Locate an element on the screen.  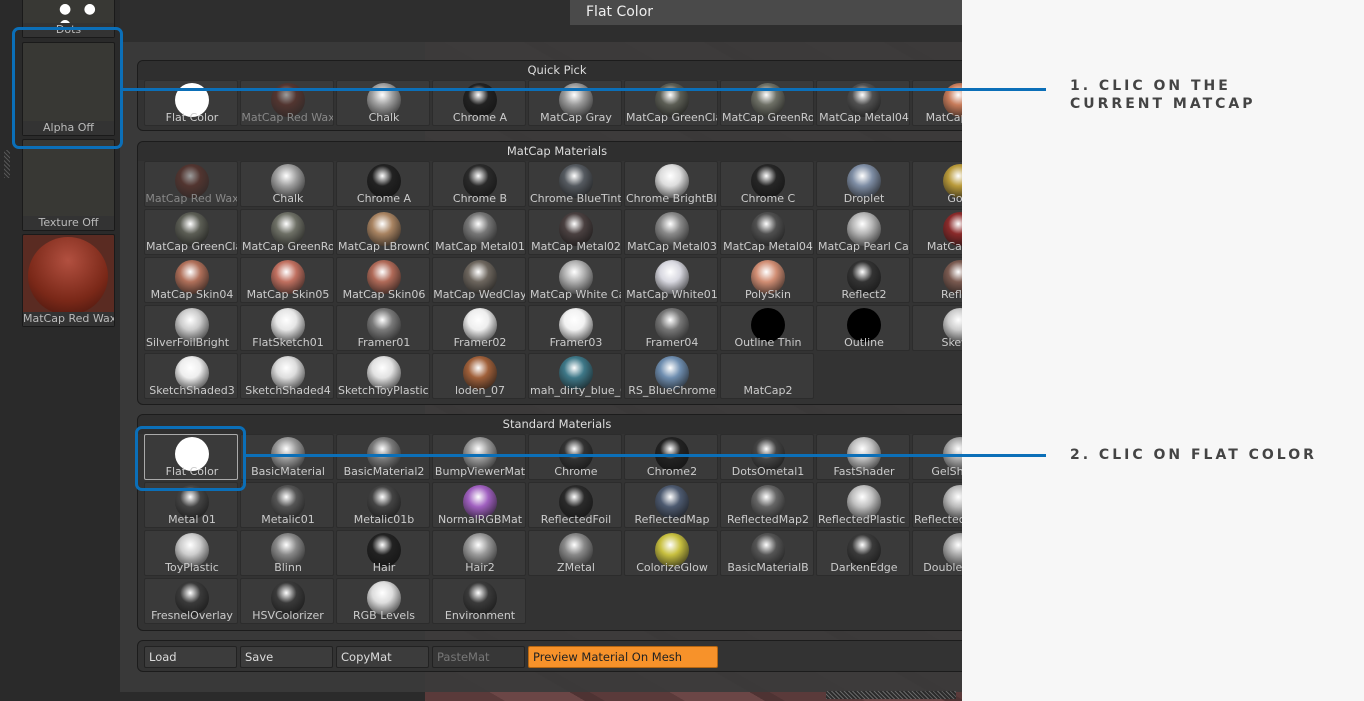
material-label: Chrome is located at coordinates (576, 471).